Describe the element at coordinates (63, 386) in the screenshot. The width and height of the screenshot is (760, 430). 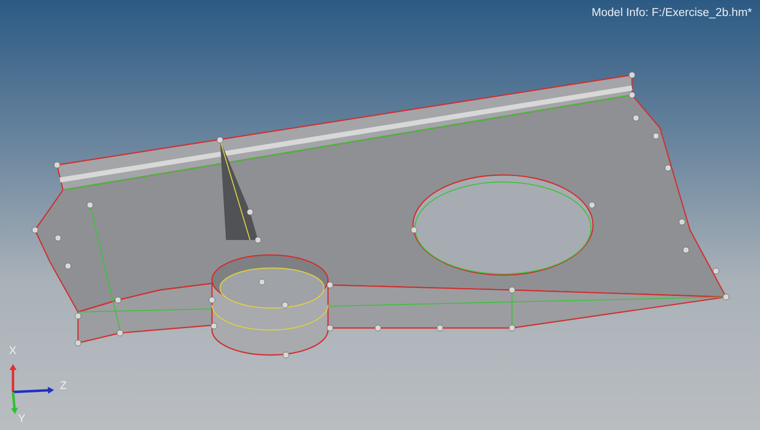
I see `axis-label: Z` at that location.